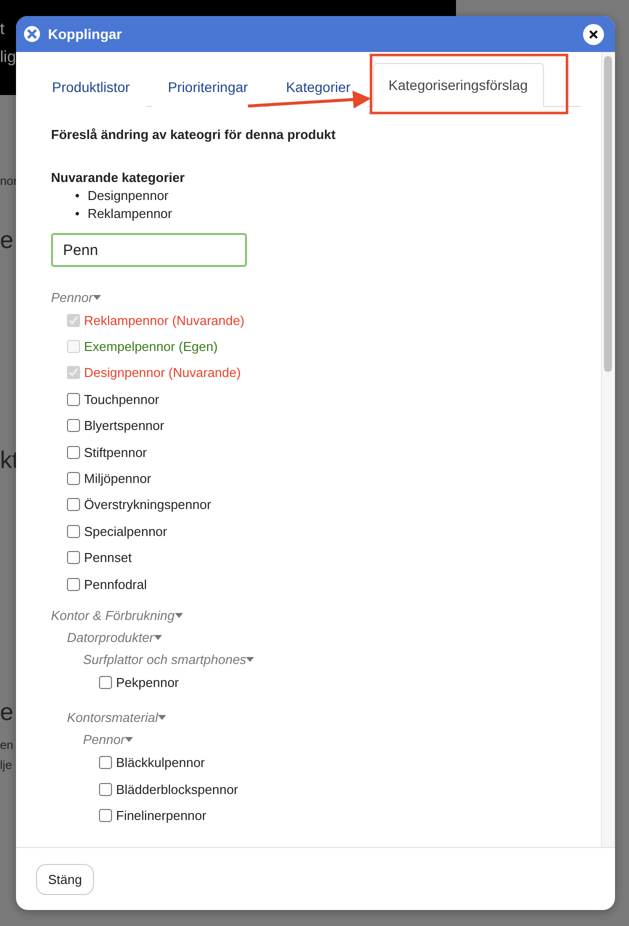 This screenshot has height=926, width=629. What do you see at coordinates (149, 250) in the screenshot?
I see `search-field: Penn` at bounding box center [149, 250].